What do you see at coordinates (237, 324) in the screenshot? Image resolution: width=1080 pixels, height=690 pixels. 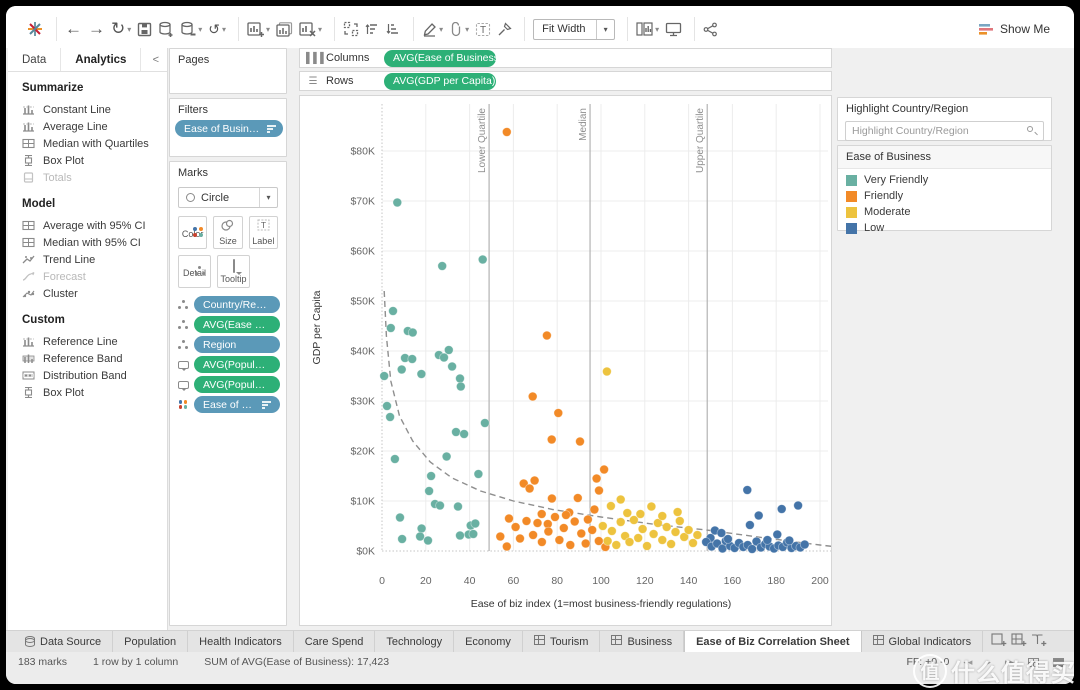 I see `marks-pill: AVG(Ease of Busi..` at bounding box center [237, 324].